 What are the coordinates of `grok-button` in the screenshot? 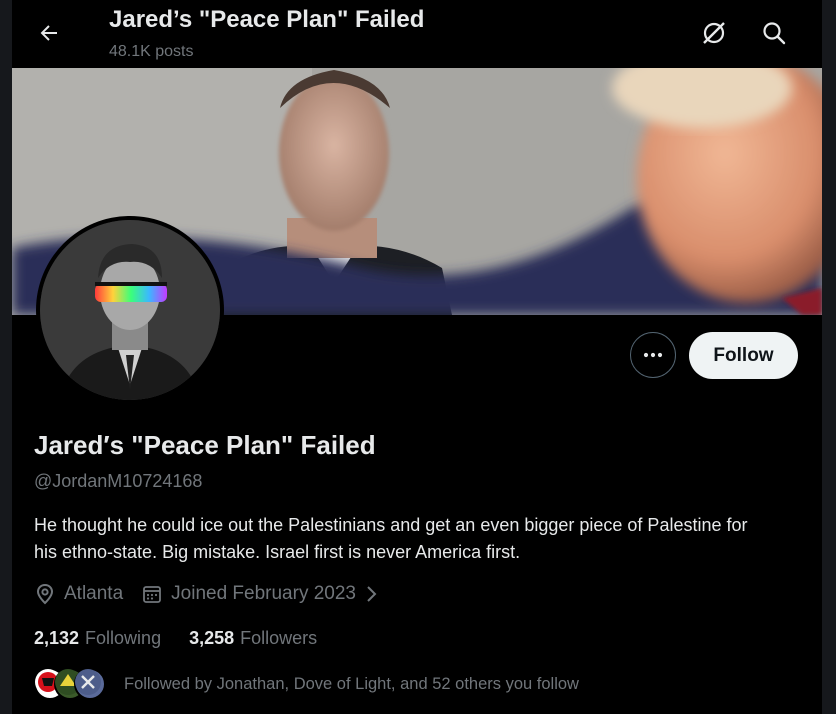 It's located at (714, 33).